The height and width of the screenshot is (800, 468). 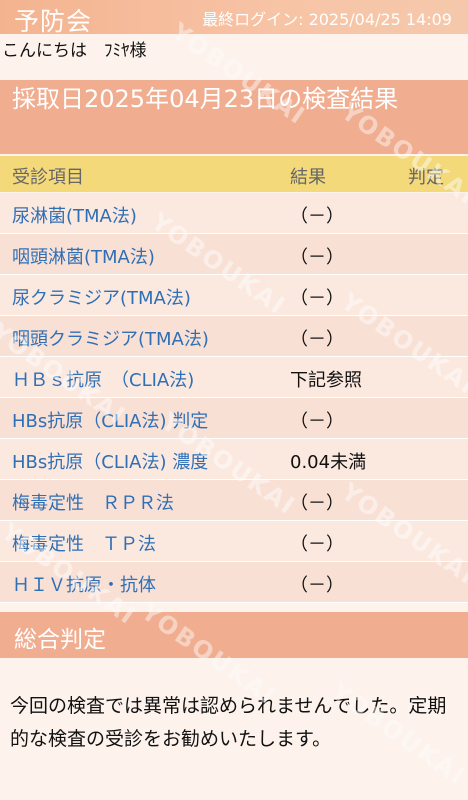 What do you see at coordinates (205, 99) in the screenshot?
I see `result-title: 採取日2025年04月23日の検査結果` at bounding box center [205, 99].